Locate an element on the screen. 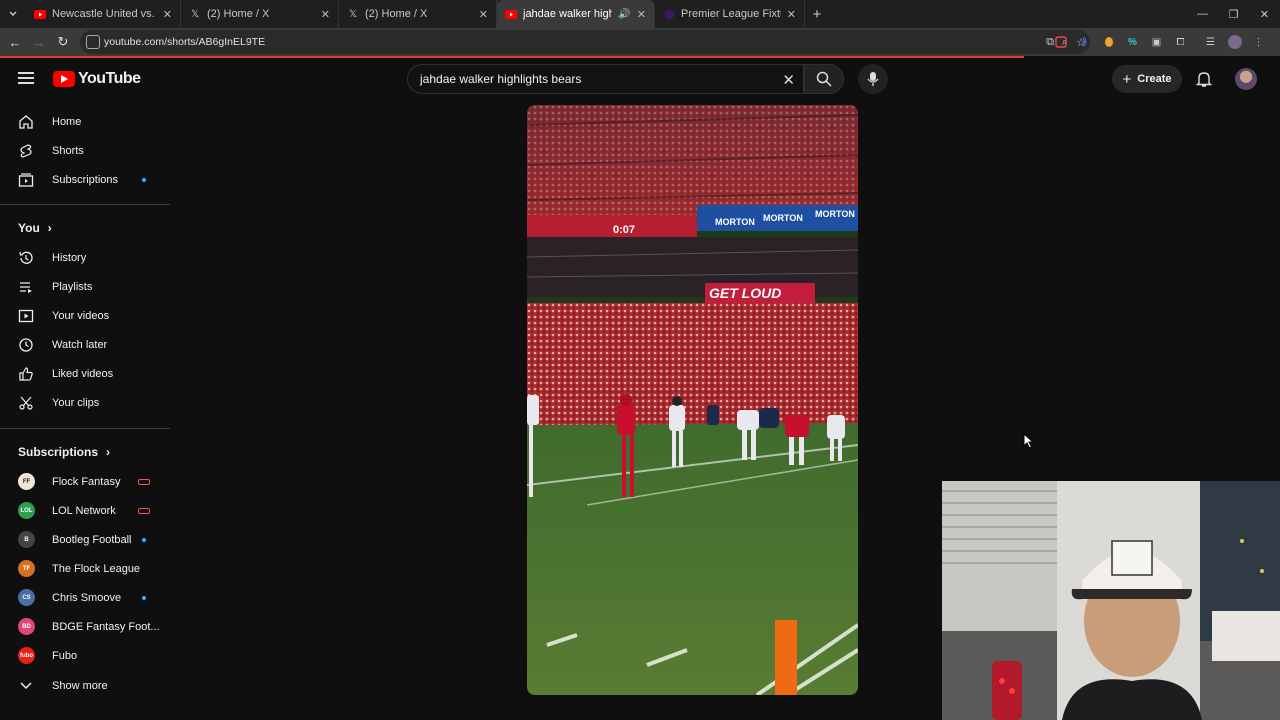 This screenshot has height=720, width=1280. tab-search-button is located at coordinates (13, 14).